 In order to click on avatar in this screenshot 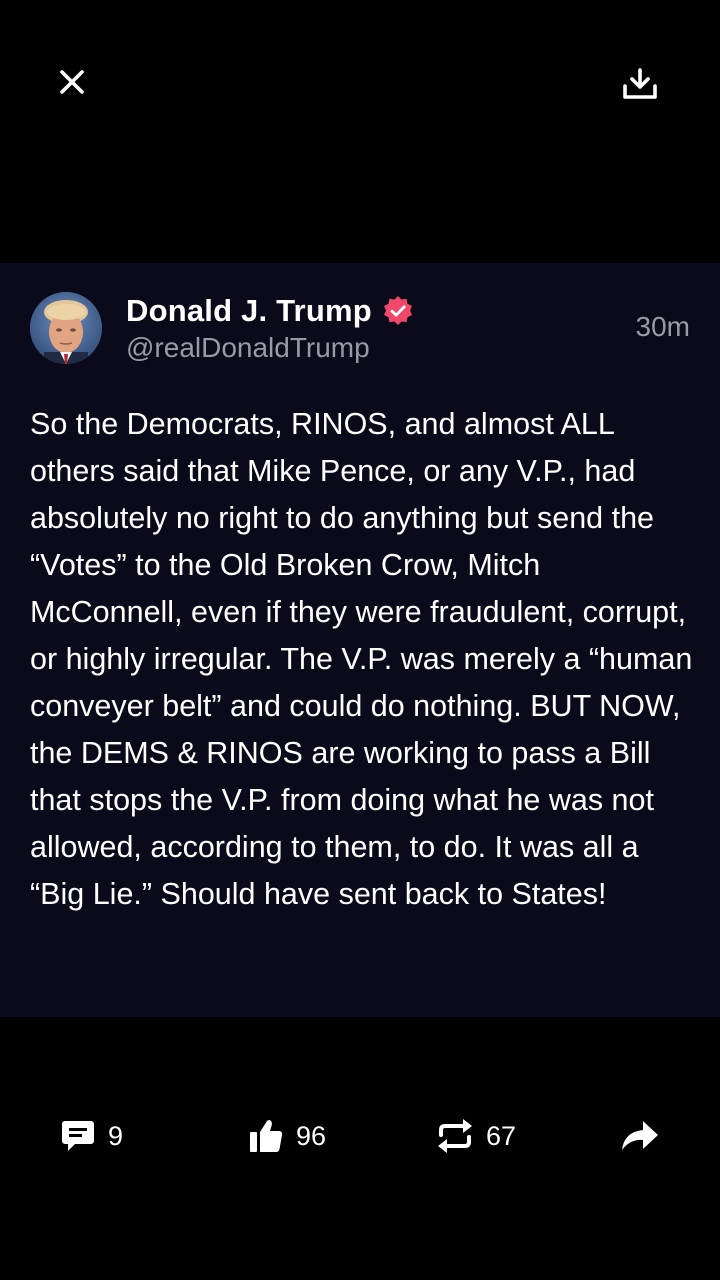, I will do `click(66, 328)`.